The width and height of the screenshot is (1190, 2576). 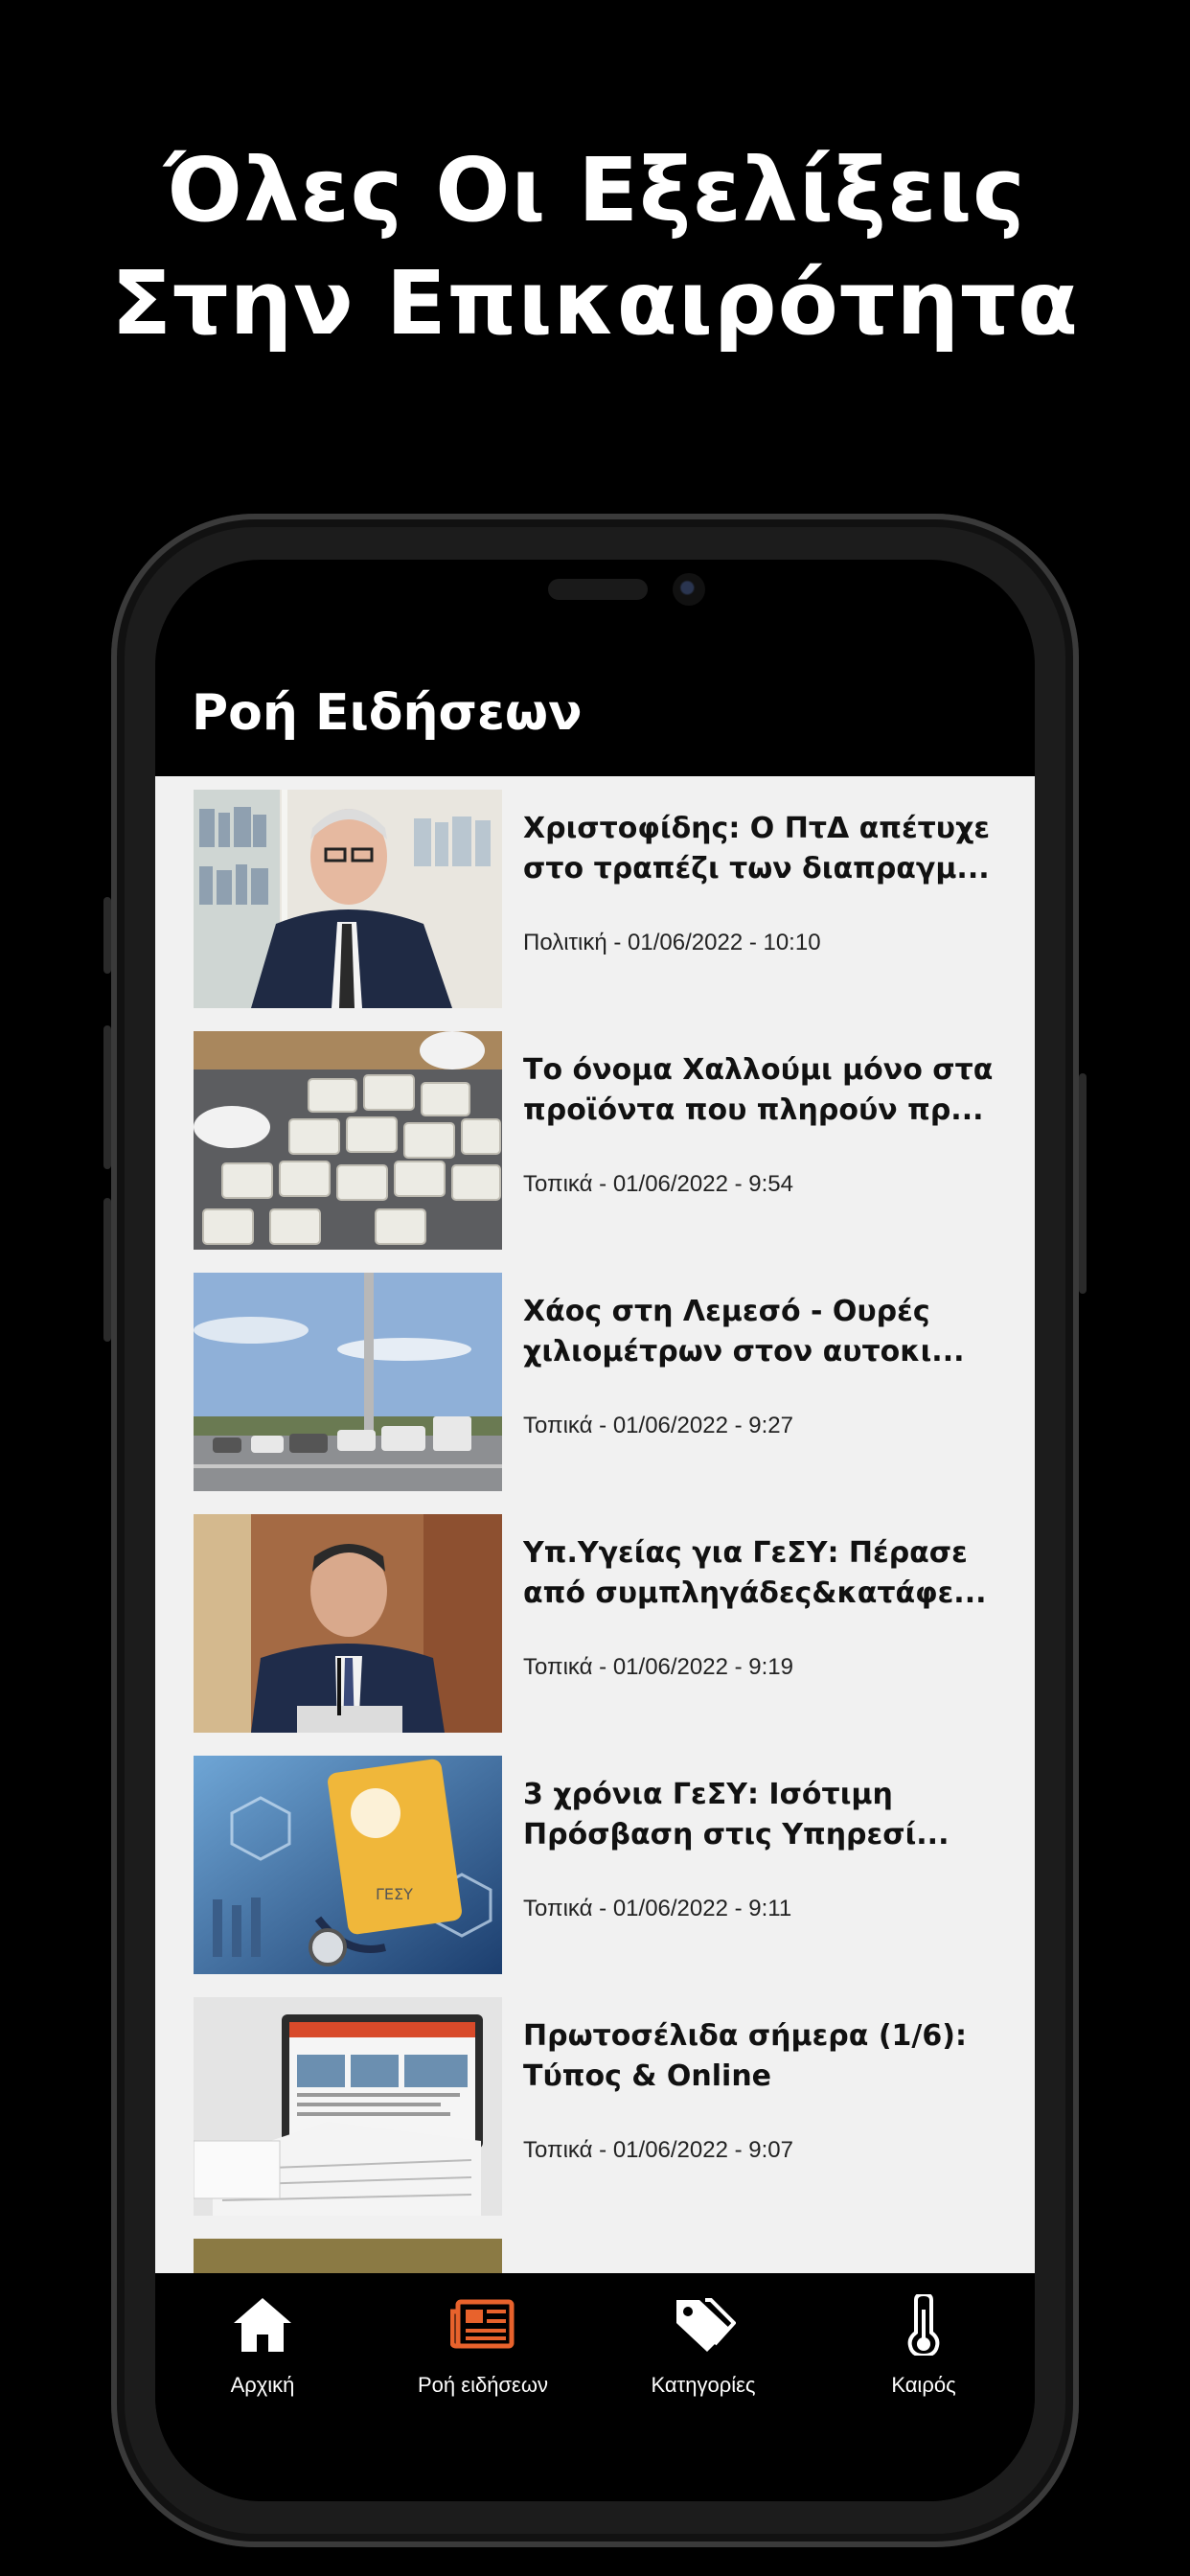 I want to click on tab-news-feed: Ροή ειδήσεων, so click(x=483, y=2351).